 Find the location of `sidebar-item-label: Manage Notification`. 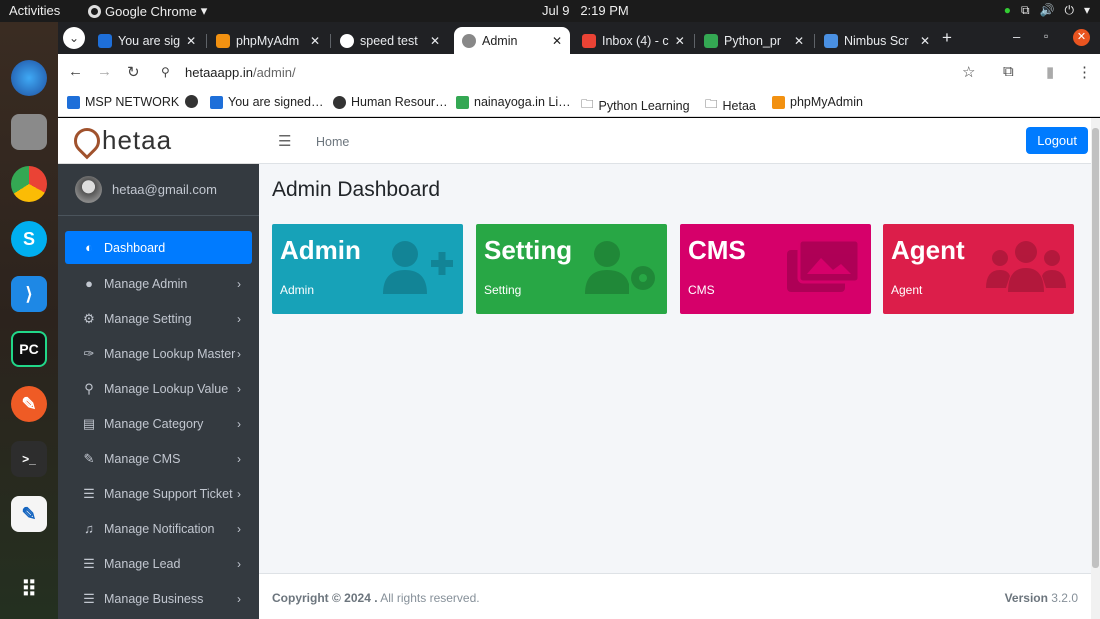

sidebar-item-label: Manage Notification is located at coordinates (159, 528).